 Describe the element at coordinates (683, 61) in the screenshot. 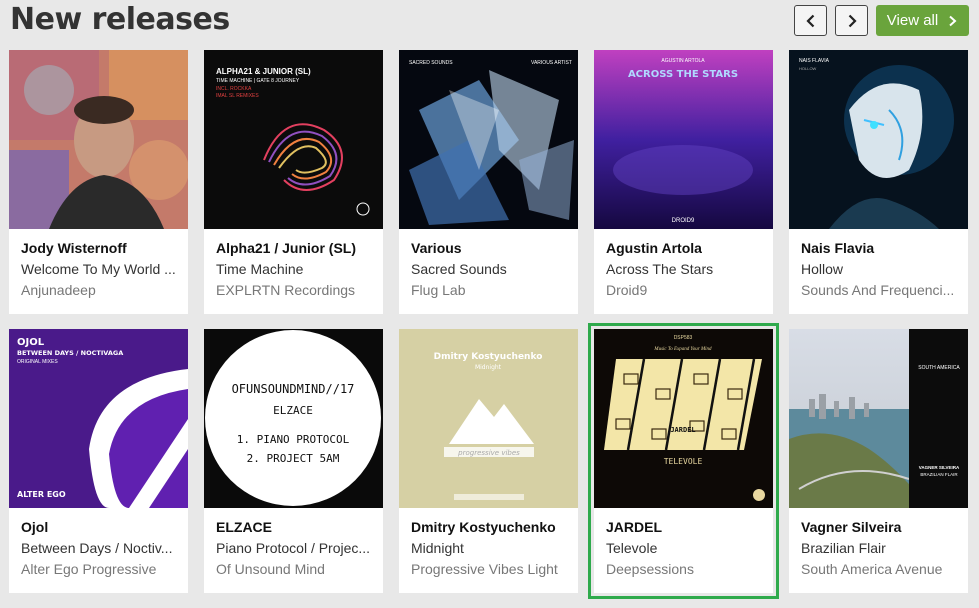

I see `cover-text: AGUSTIN ARTOLA` at that location.